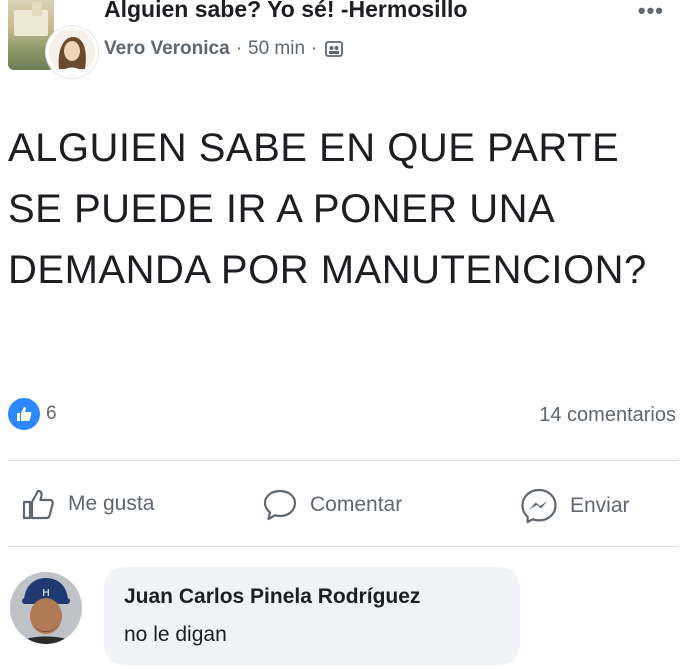  Describe the element at coordinates (111, 503) in the screenshot. I see `like-label: Me gusta` at that location.